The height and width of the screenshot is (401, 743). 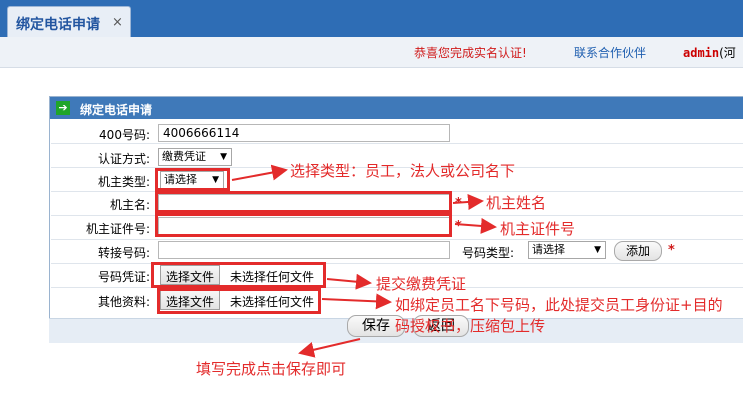 What do you see at coordinates (559, 305) in the screenshot?
I see `annotation-other-line1: 如绑定员工名下号码，此处提交员工身份证+目的` at bounding box center [559, 305].